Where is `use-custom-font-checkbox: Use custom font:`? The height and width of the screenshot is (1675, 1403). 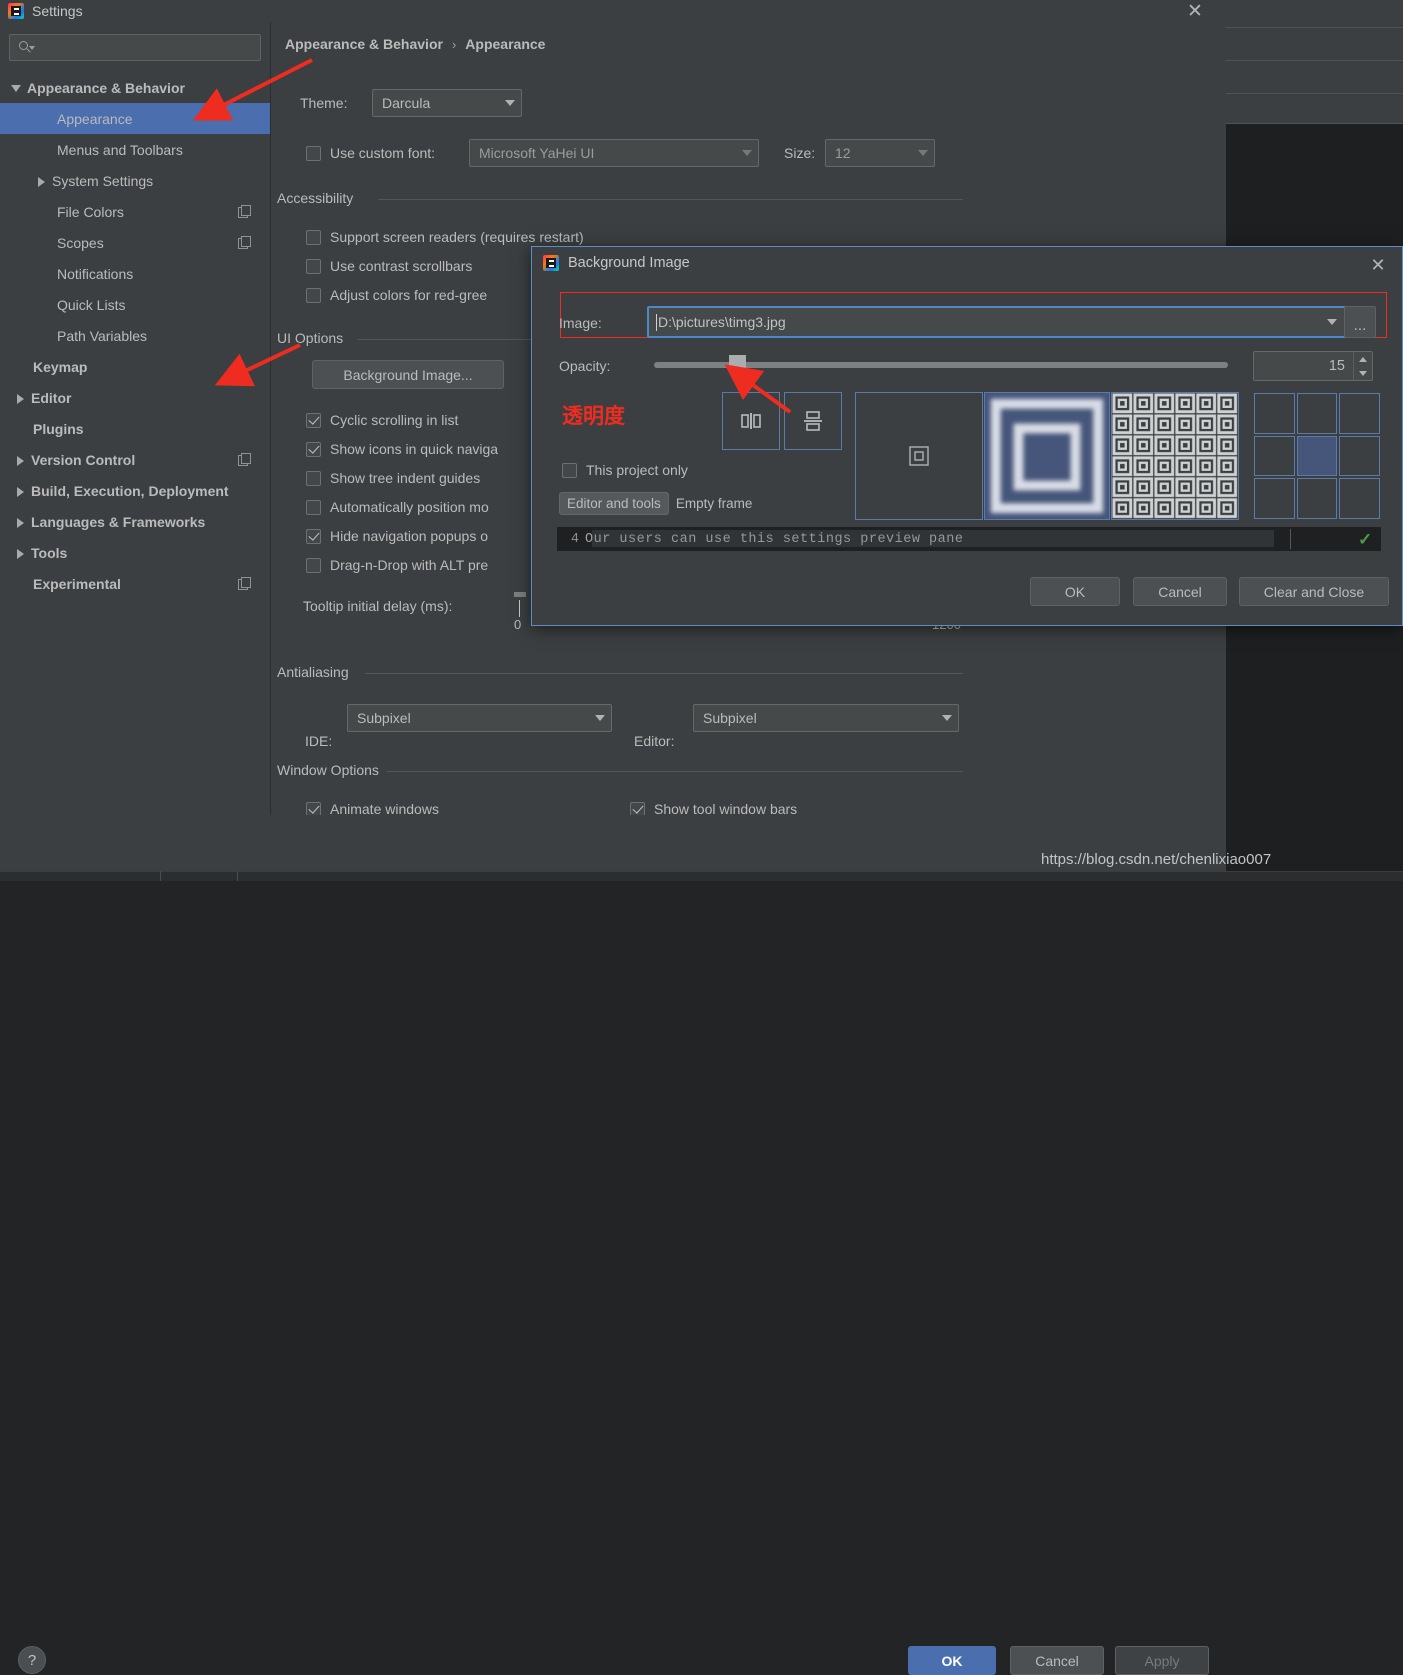 use-custom-font-checkbox: Use custom font: is located at coordinates (370, 153).